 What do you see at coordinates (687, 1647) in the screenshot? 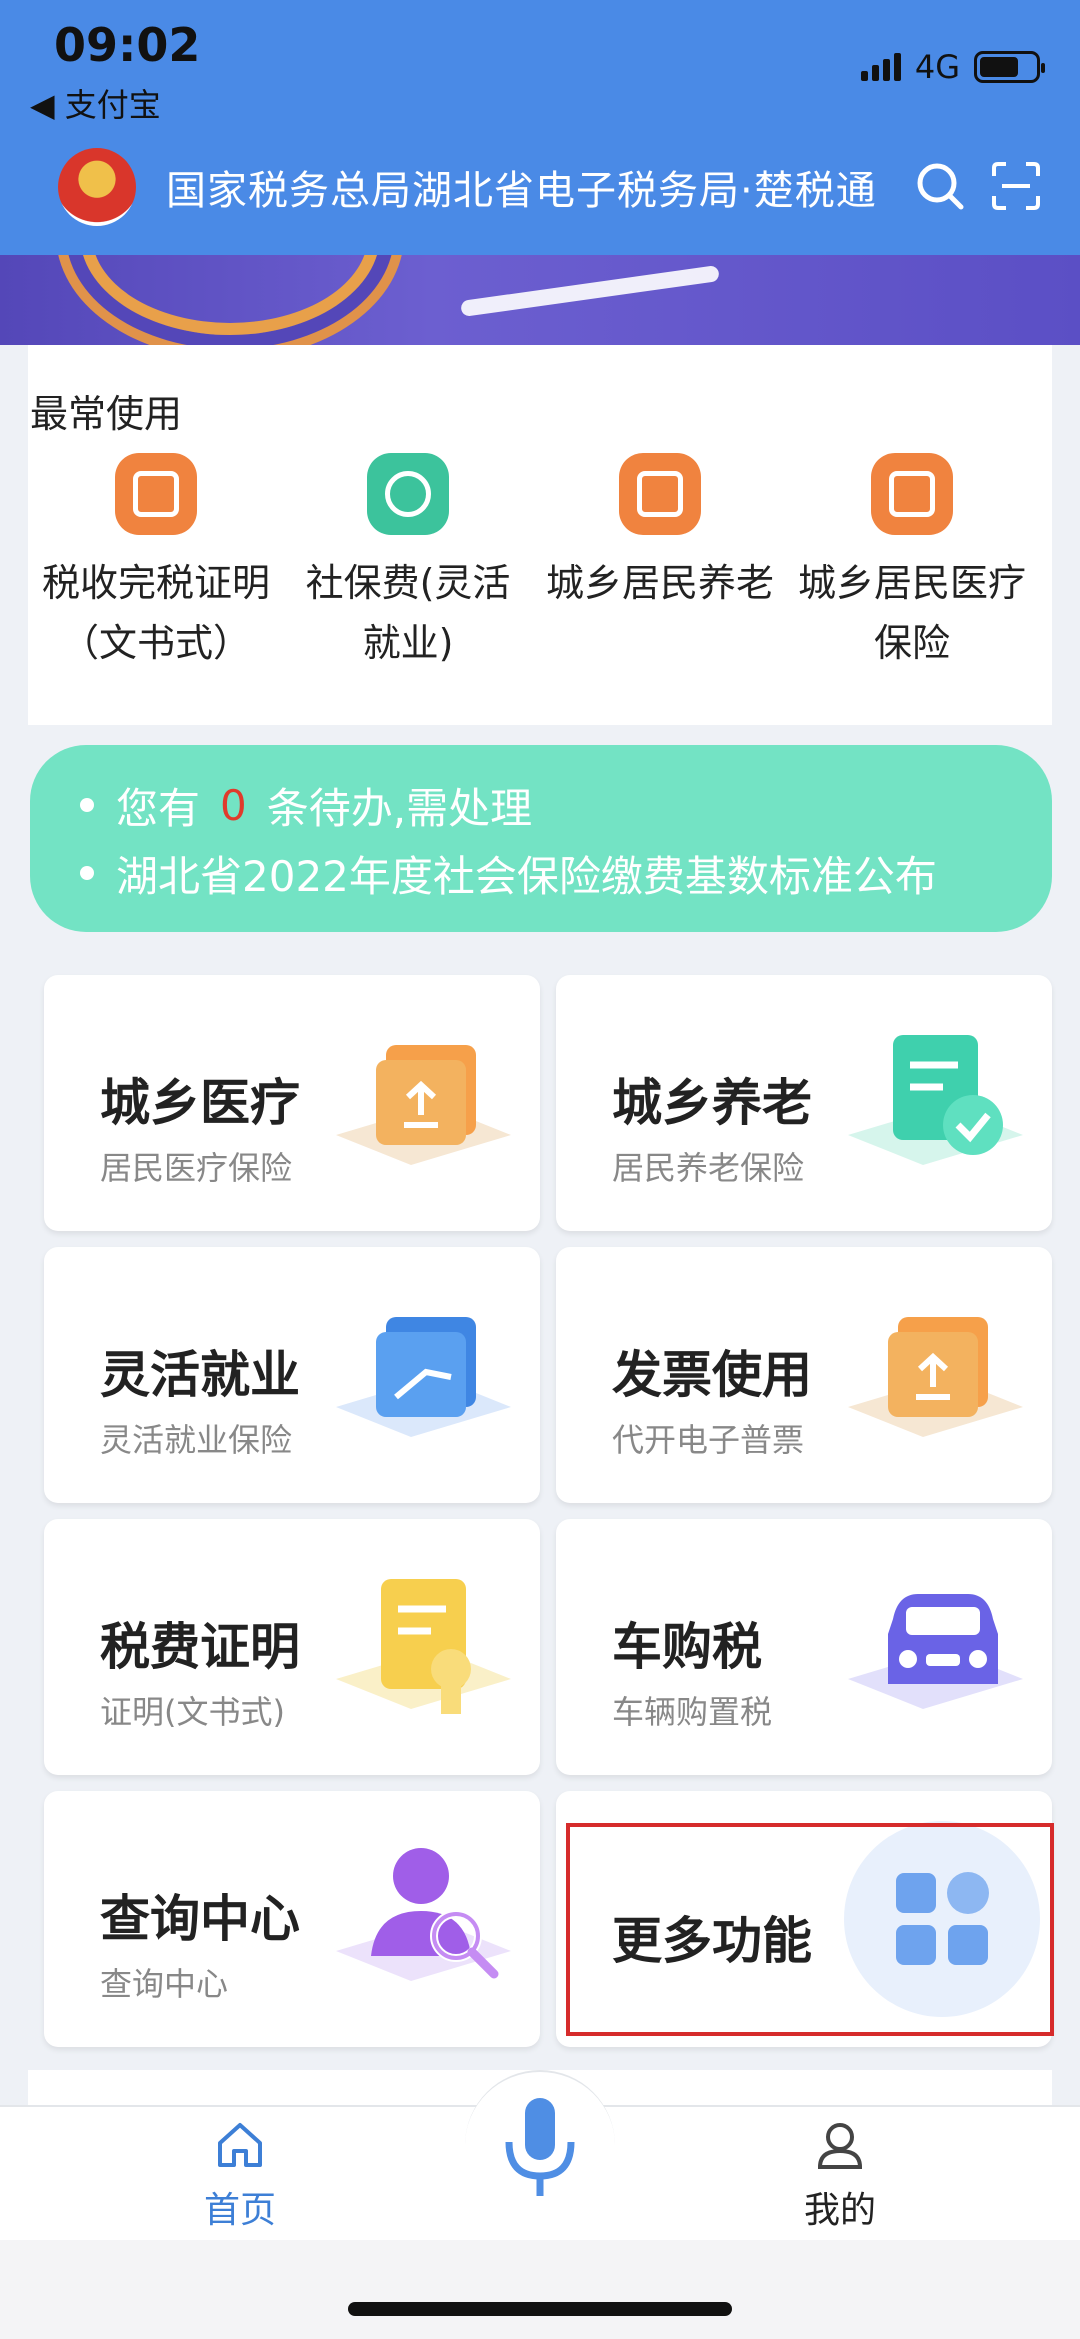
I see `card-title: 车购税` at bounding box center [687, 1647].